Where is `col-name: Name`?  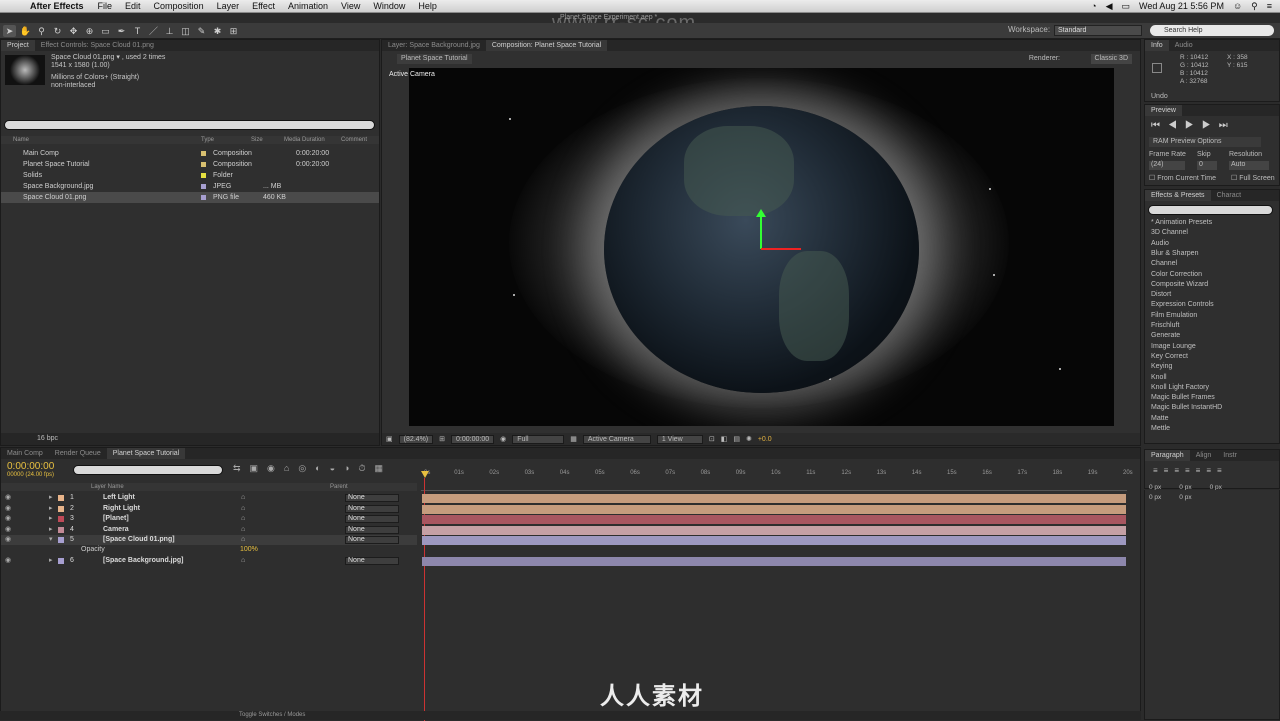 col-name: Name is located at coordinates (101, 140).